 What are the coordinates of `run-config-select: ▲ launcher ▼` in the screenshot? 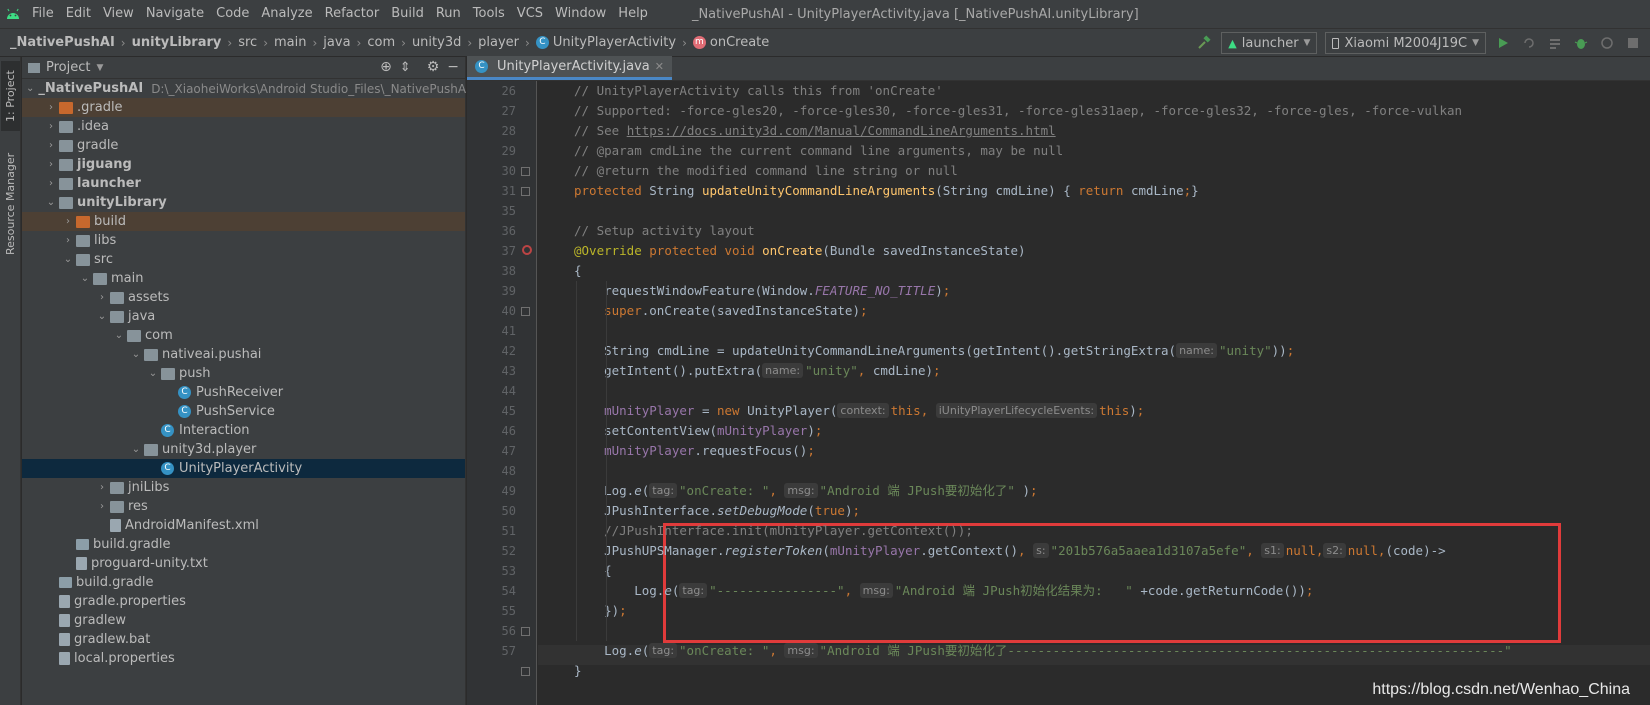 It's located at (1269, 43).